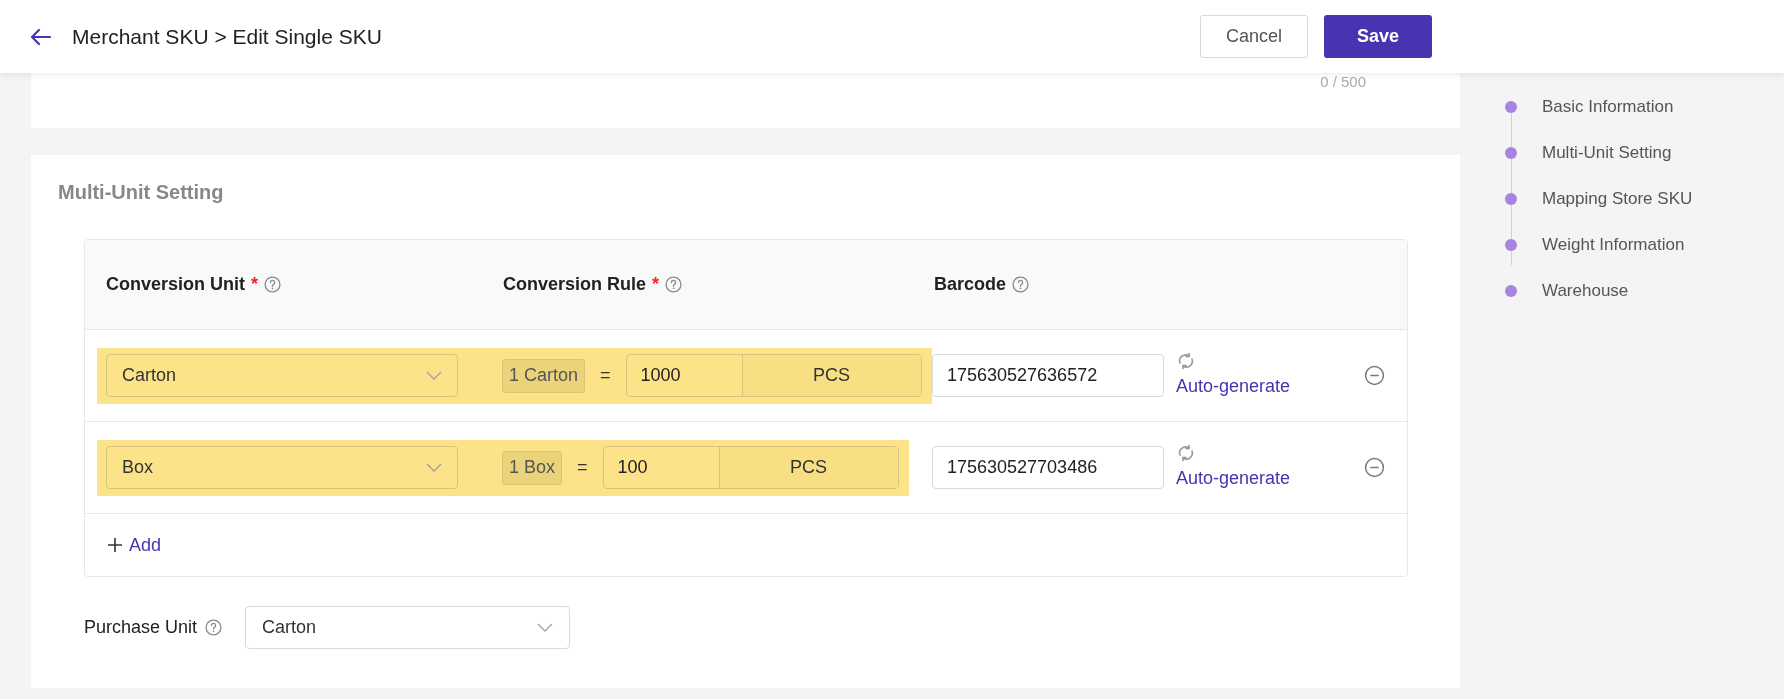  What do you see at coordinates (282, 375) in the screenshot?
I see `unit-select: Carton` at bounding box center [282, 375].